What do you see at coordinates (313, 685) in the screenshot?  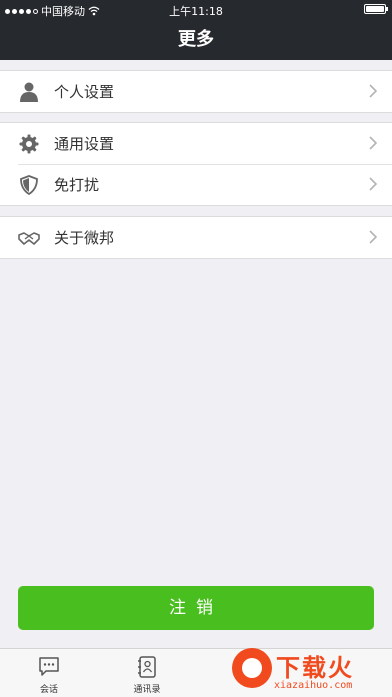 I see `watermark-url: xiazaihuo.com` at bounding box center [313, 685].